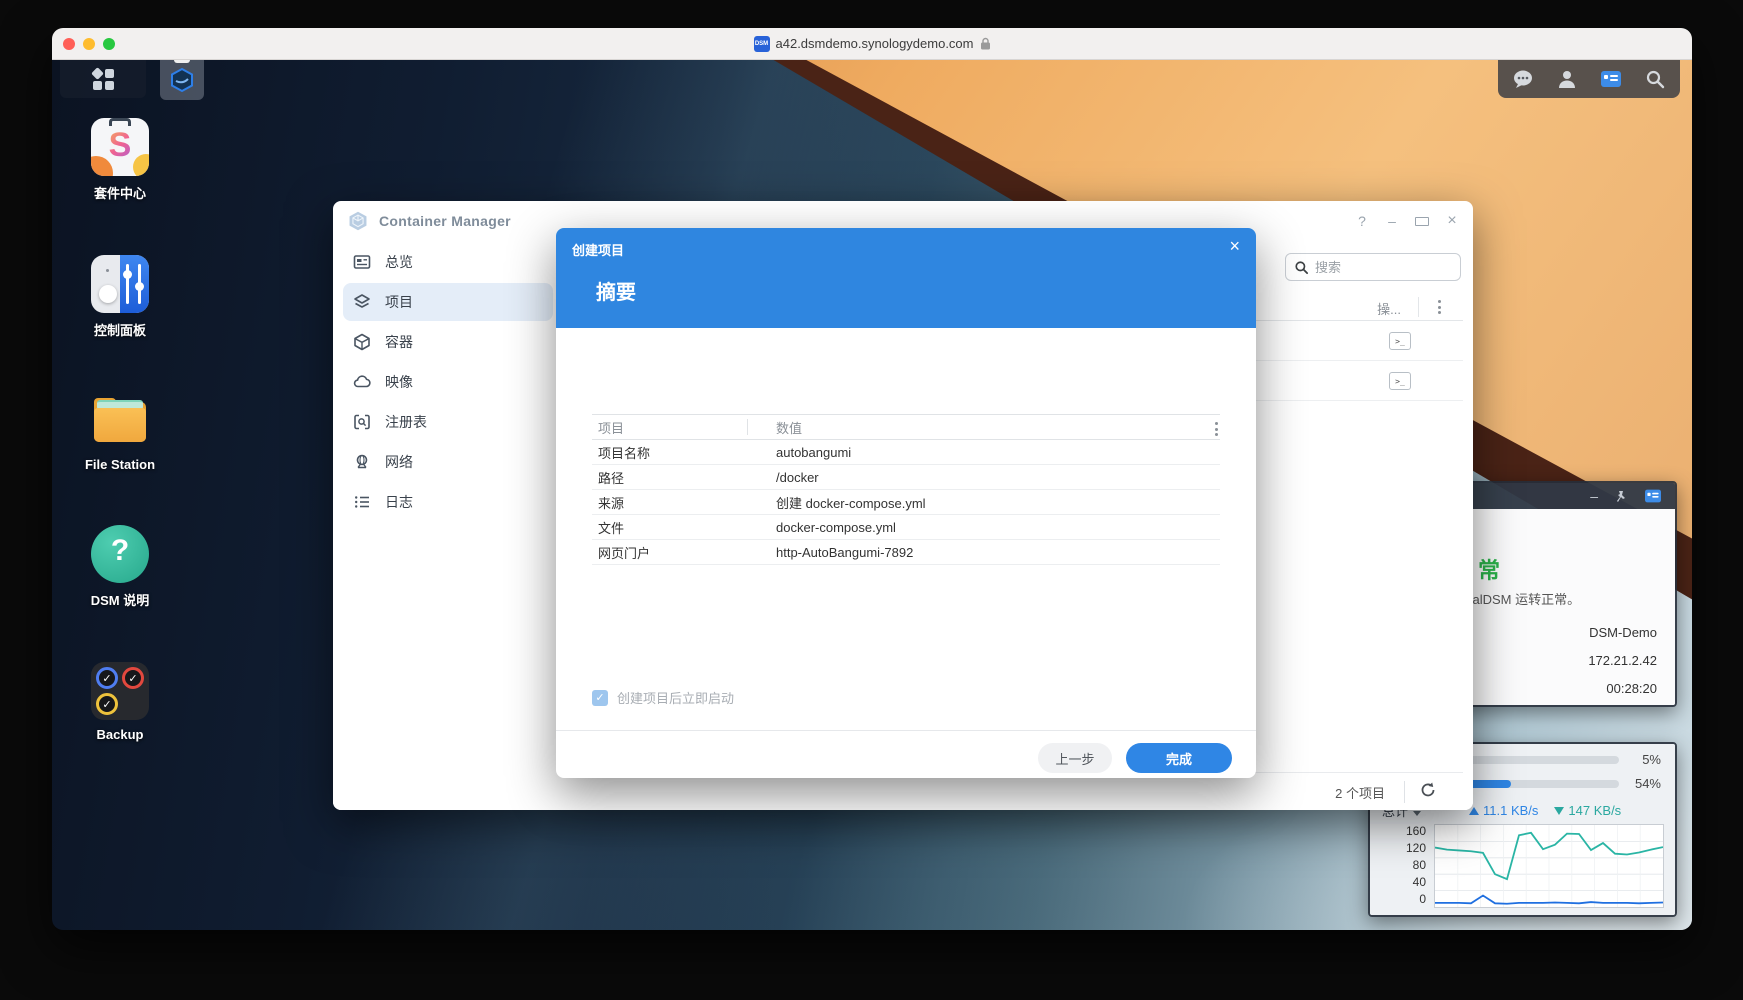  I want to click on health-status: 常, so click(1489, 570).